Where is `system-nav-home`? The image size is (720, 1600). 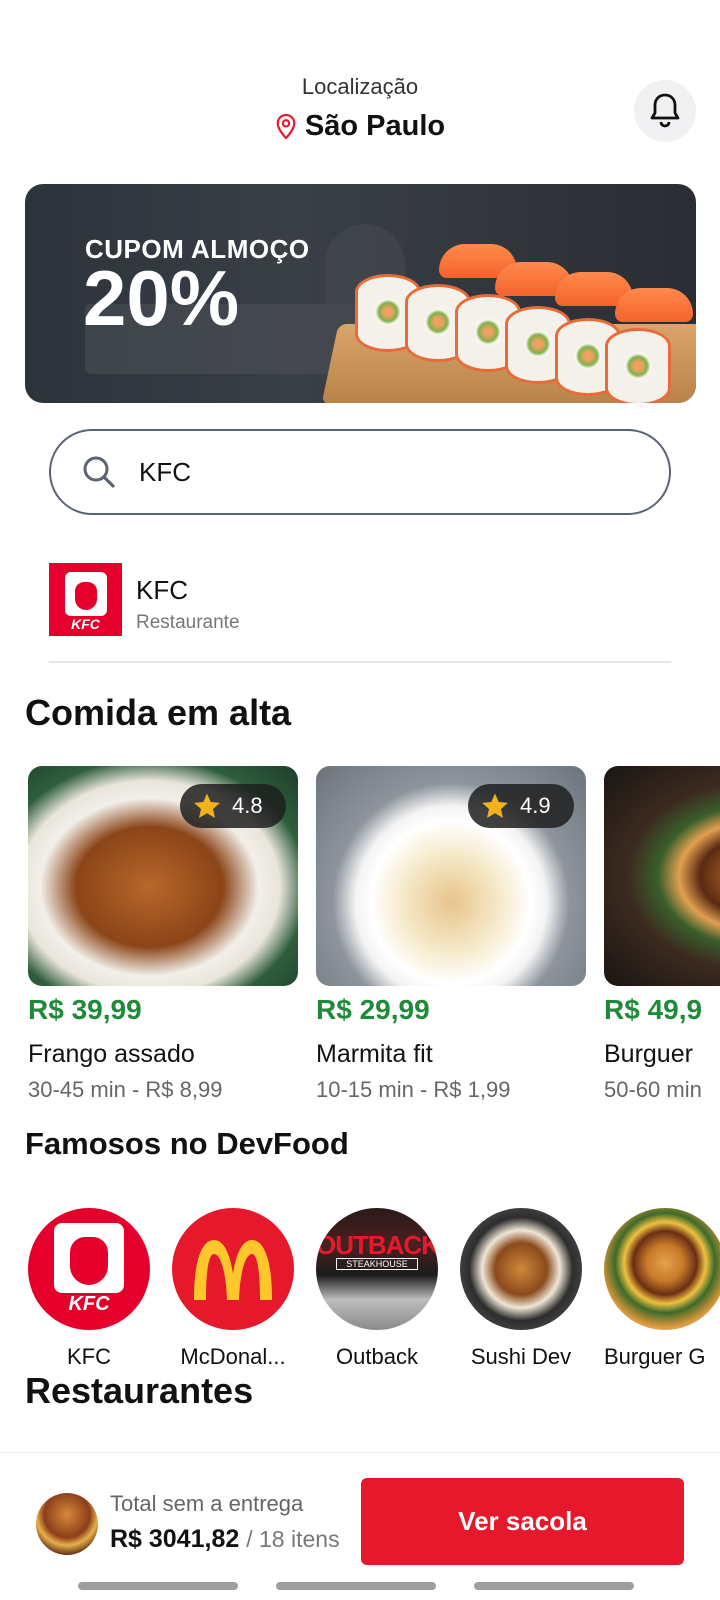 system-nav-home is located at coordinates (356, 1586).